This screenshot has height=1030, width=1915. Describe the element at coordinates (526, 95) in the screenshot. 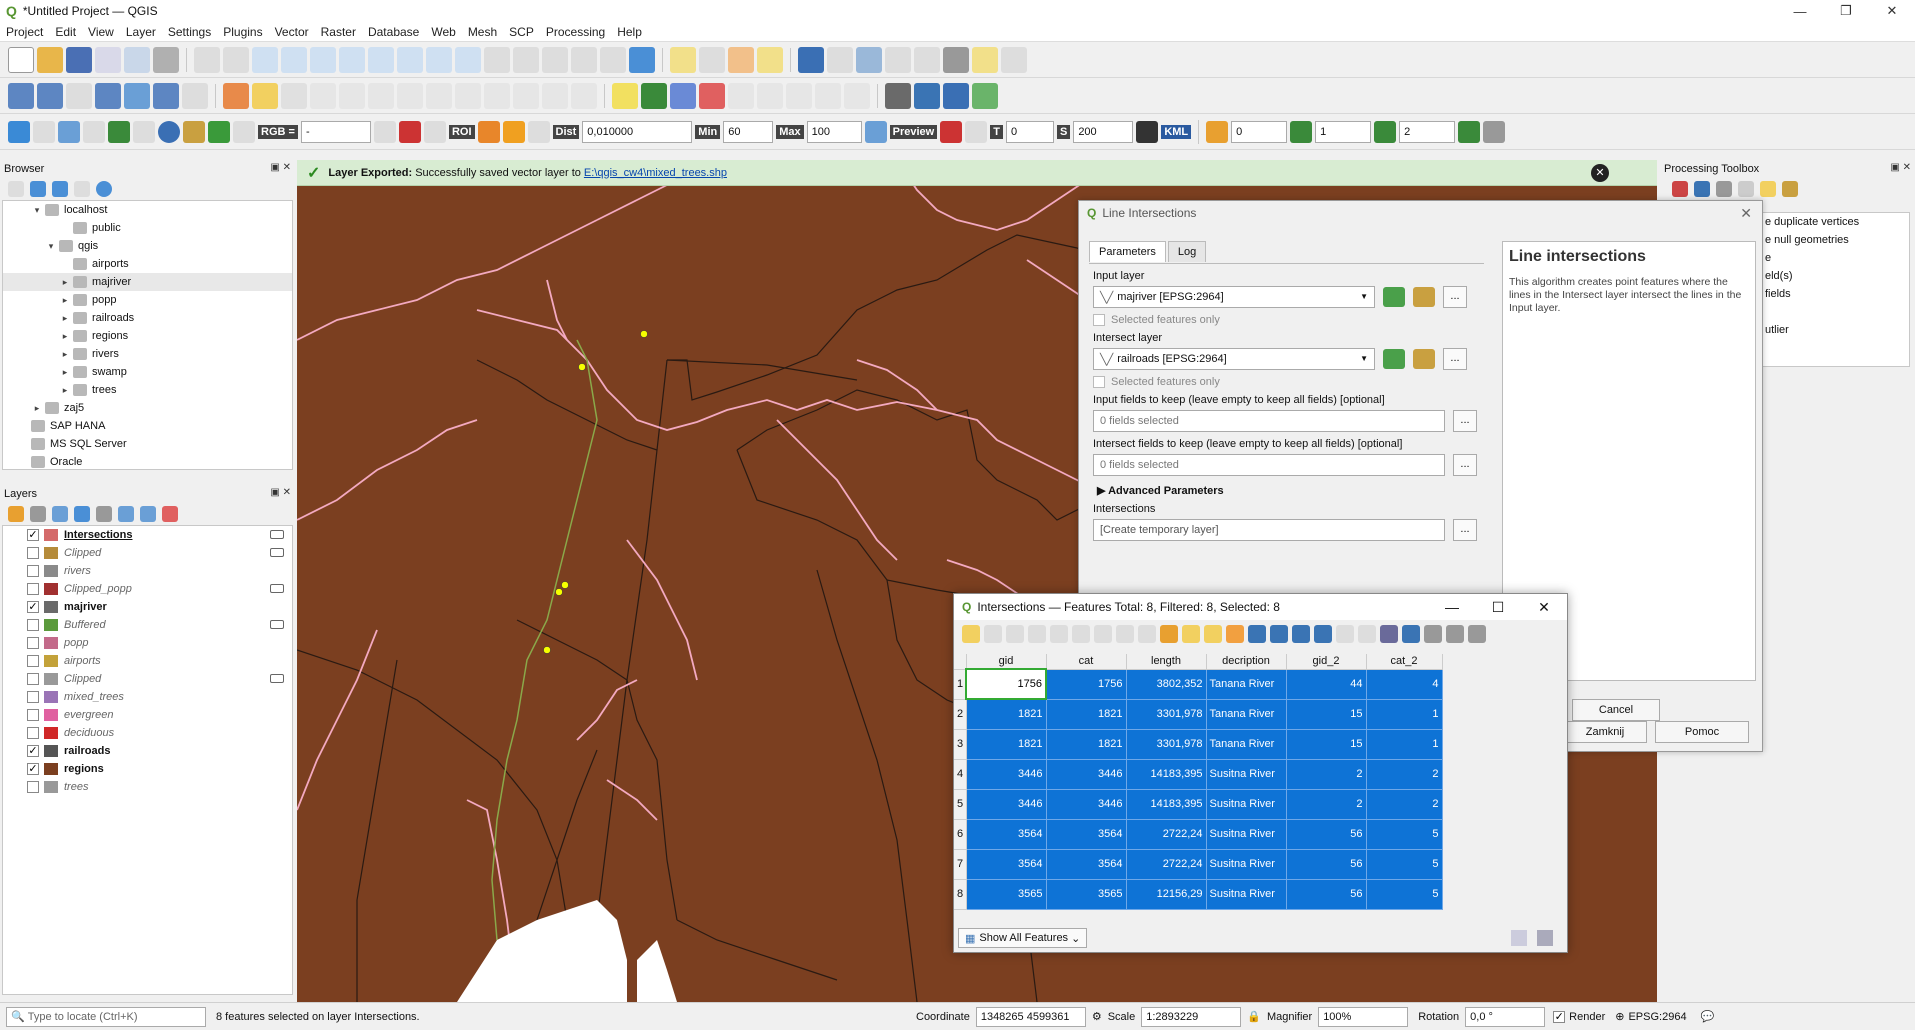

I see `paste-features-icon` at that location.